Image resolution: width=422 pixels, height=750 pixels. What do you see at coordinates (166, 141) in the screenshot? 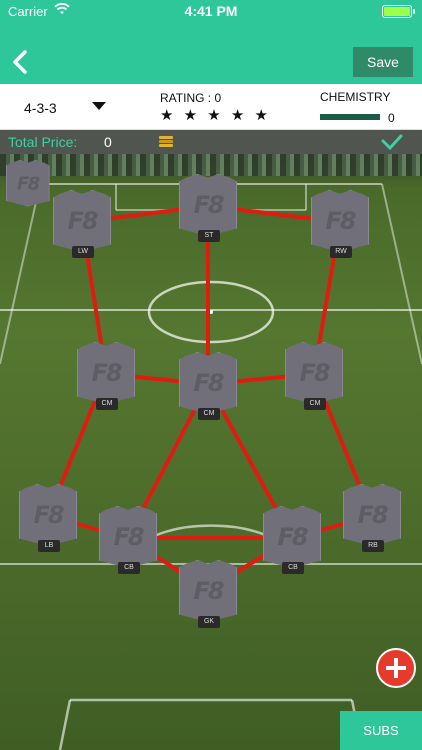
I see `coins-icon` at bounding box center [166, 141].